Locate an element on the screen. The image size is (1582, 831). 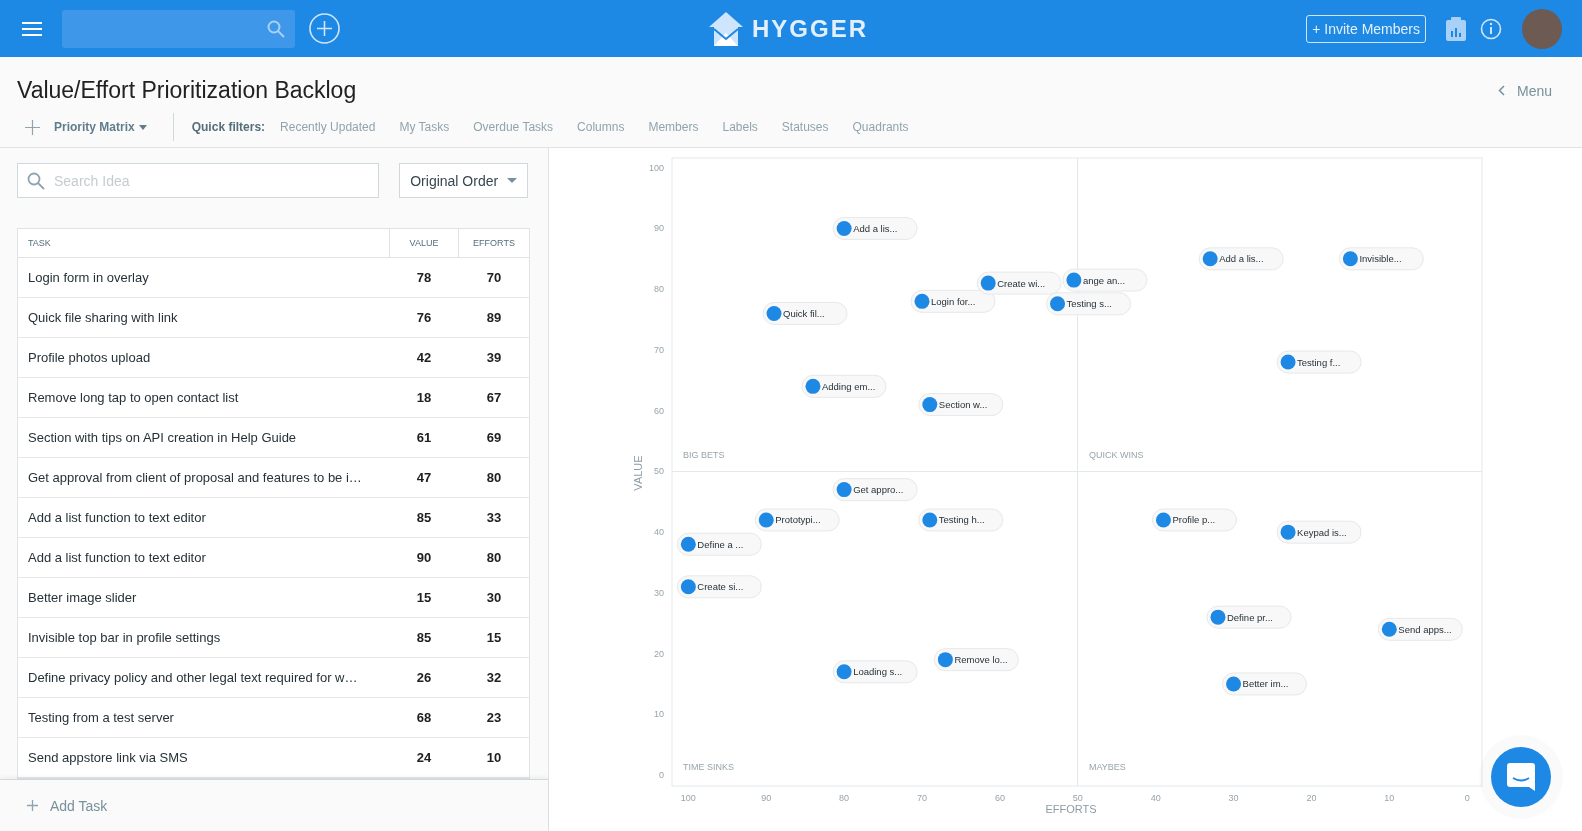
task-name: Login form in overlay is located at coordinates (203, 277).